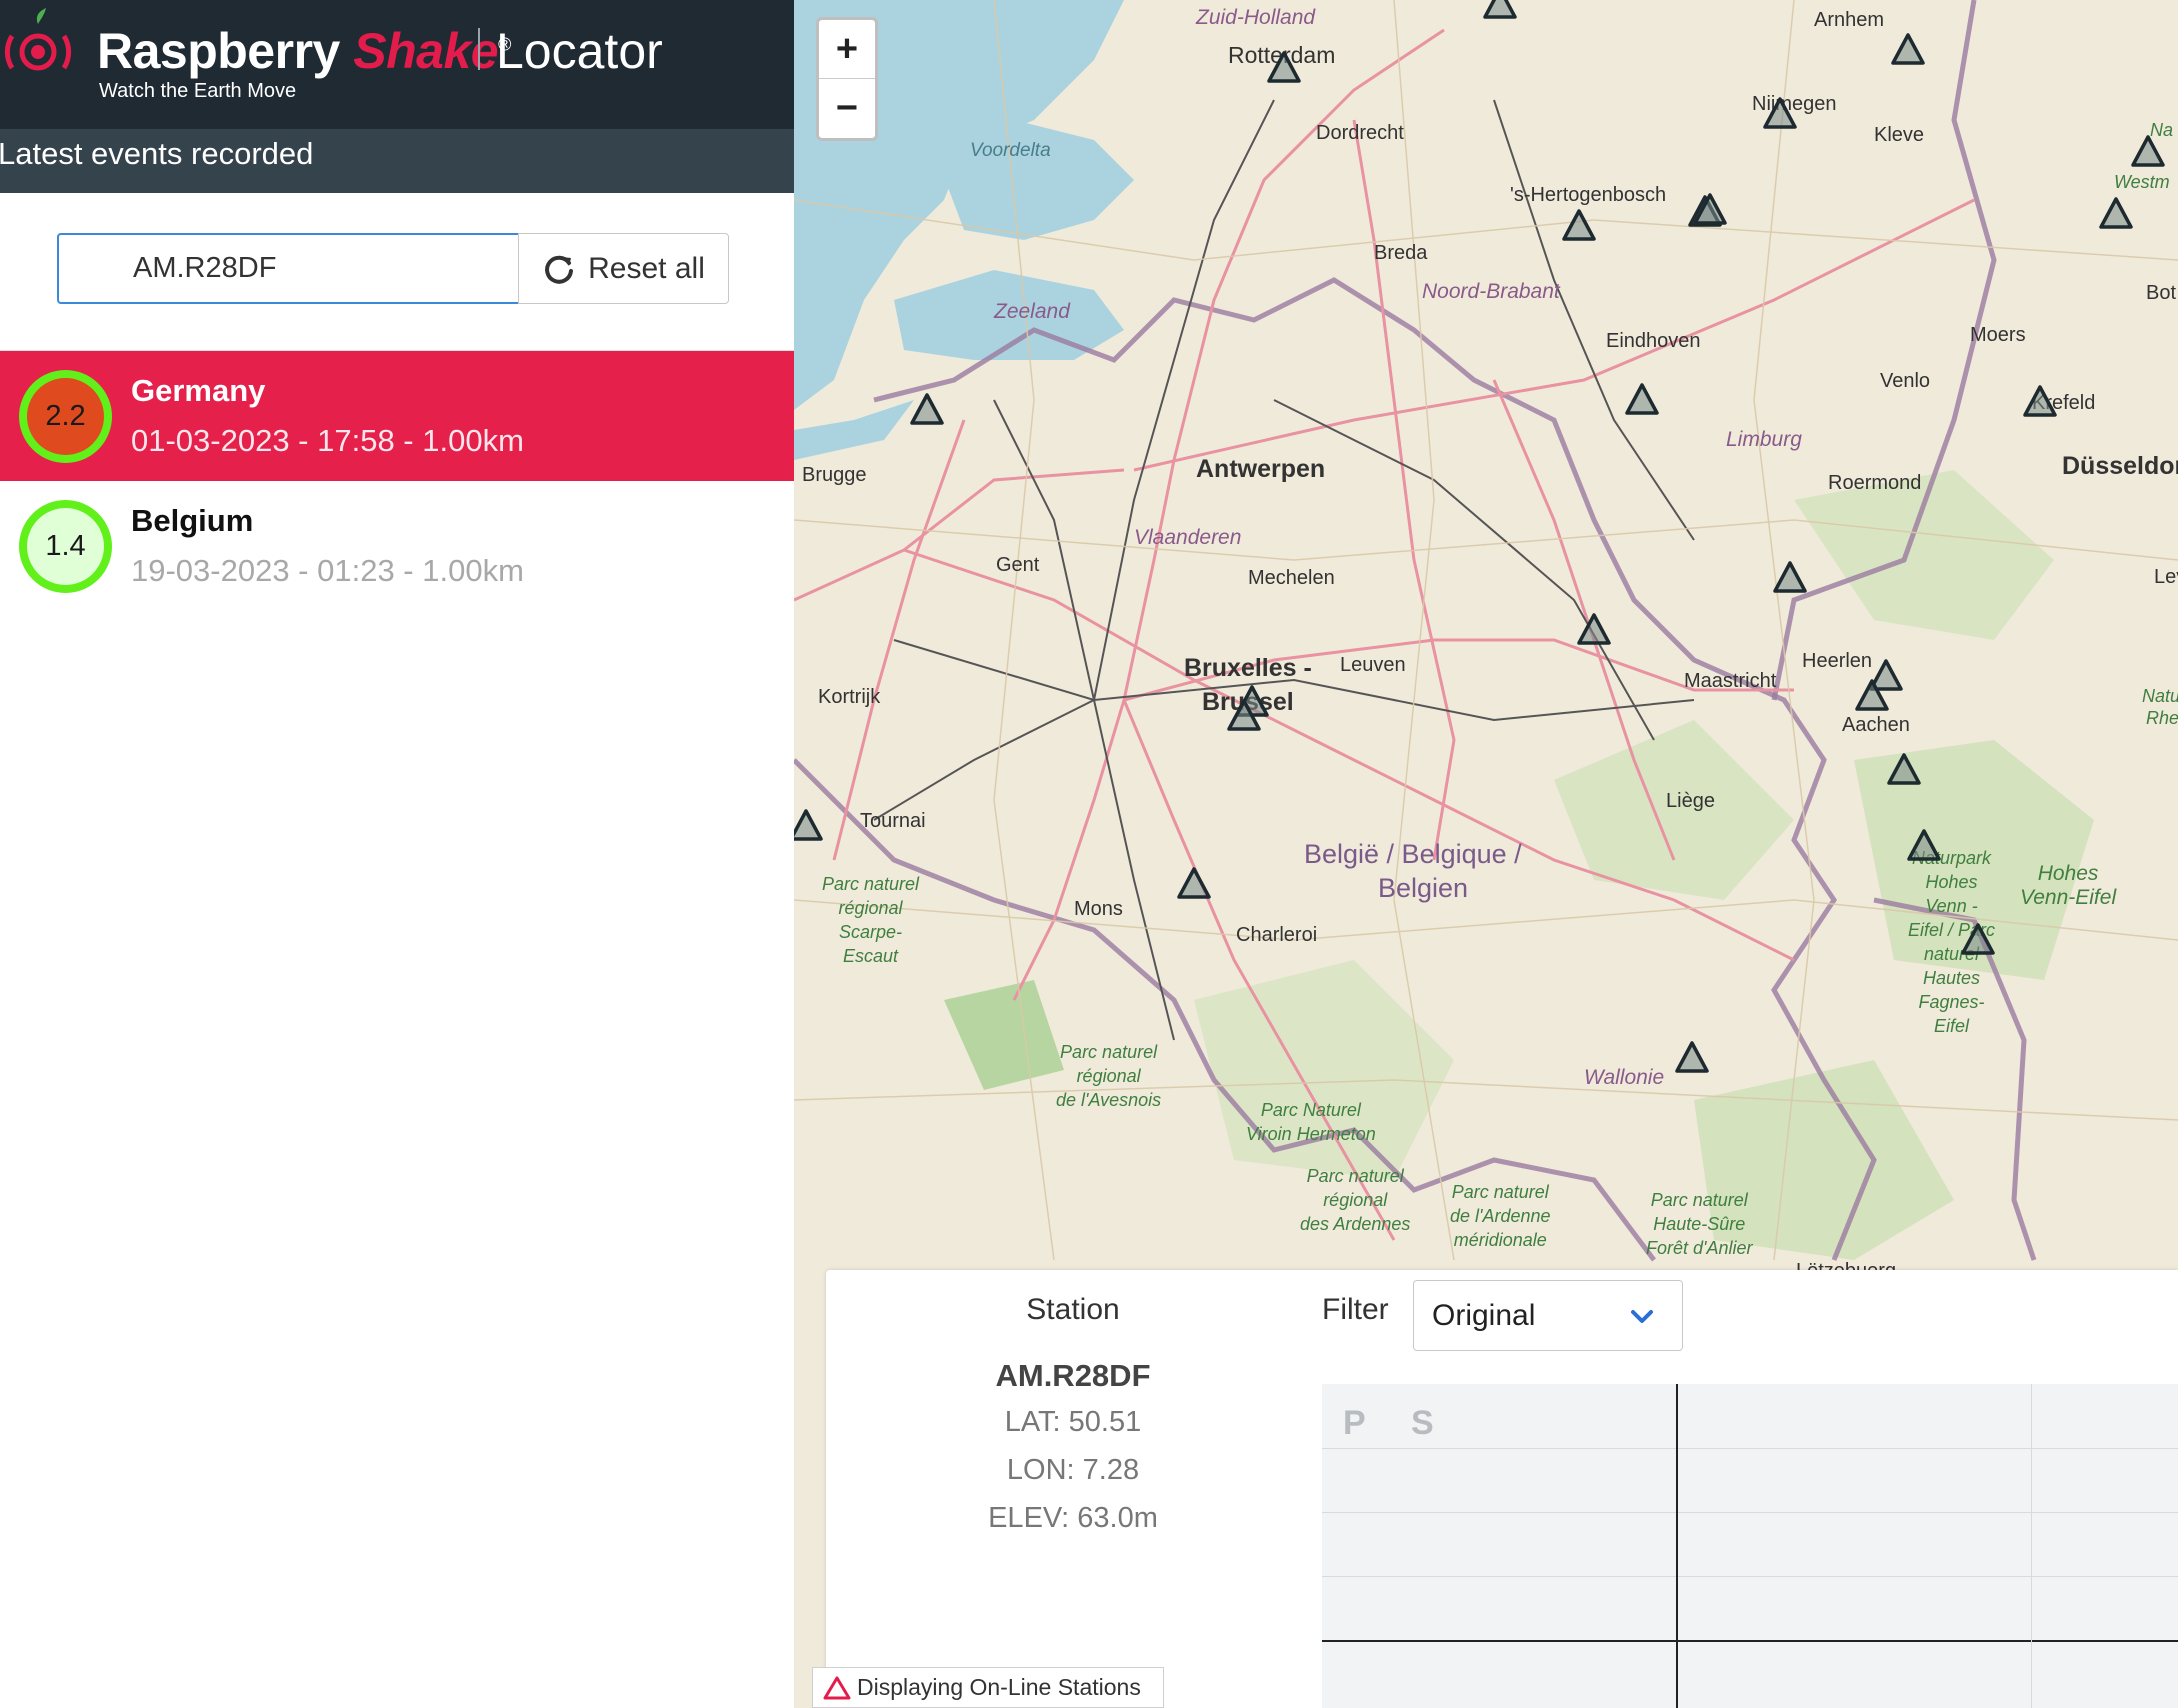 Image resolution: width=2178 pixels, height=1708 pixels. Describe the element at coordinates (1360, 133) in the screenshot. I see `map-label: Dordrecht` at that location.